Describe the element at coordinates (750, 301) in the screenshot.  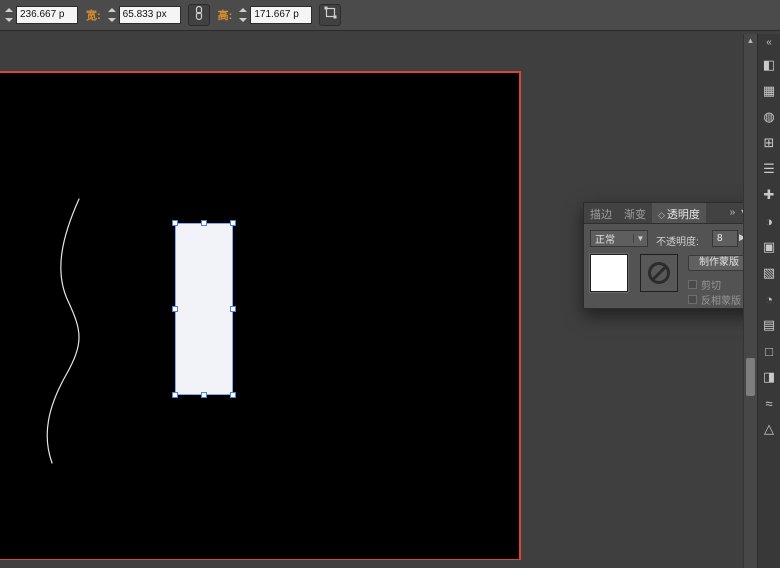
I see `vertical-scrollbar: ▲` at that location.